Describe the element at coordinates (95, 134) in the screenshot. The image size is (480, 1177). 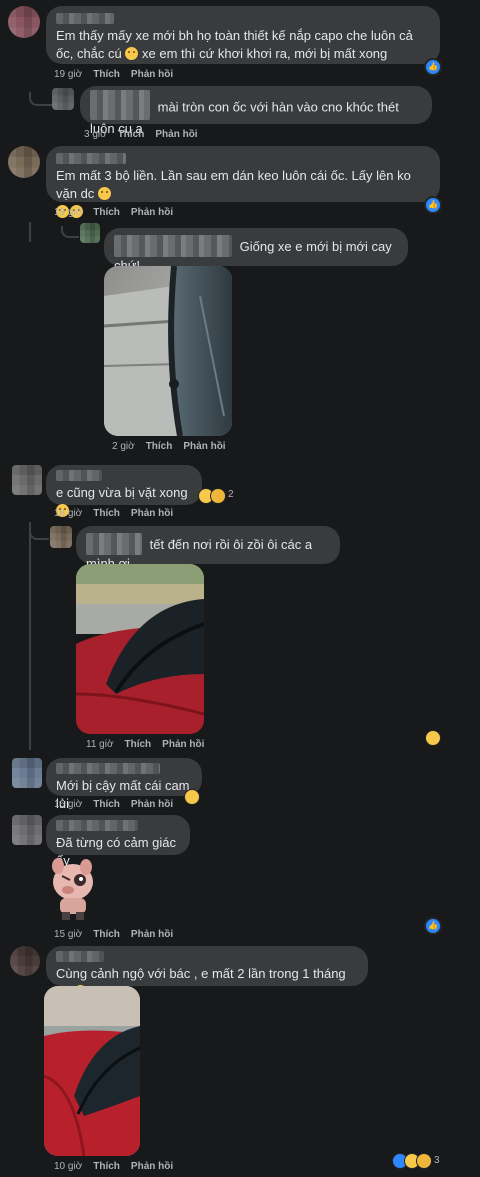
I see `reply-time: 3 giờ` at that location.